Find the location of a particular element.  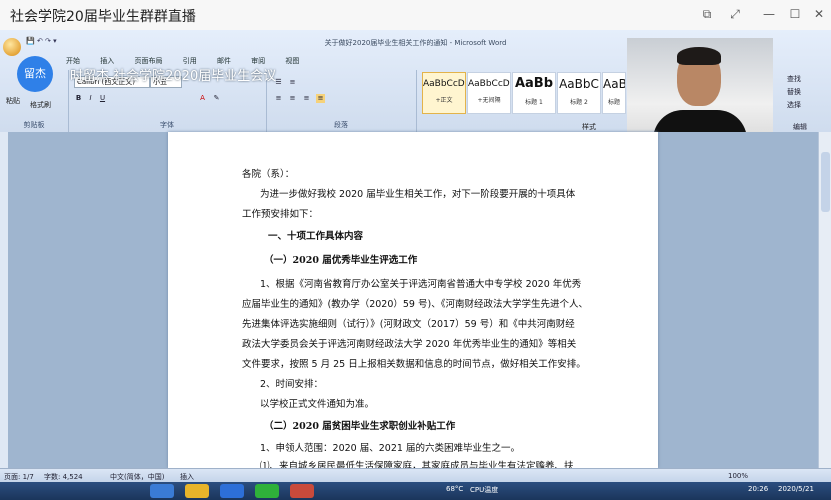

ie-icon is located at coordinates (162, 491).